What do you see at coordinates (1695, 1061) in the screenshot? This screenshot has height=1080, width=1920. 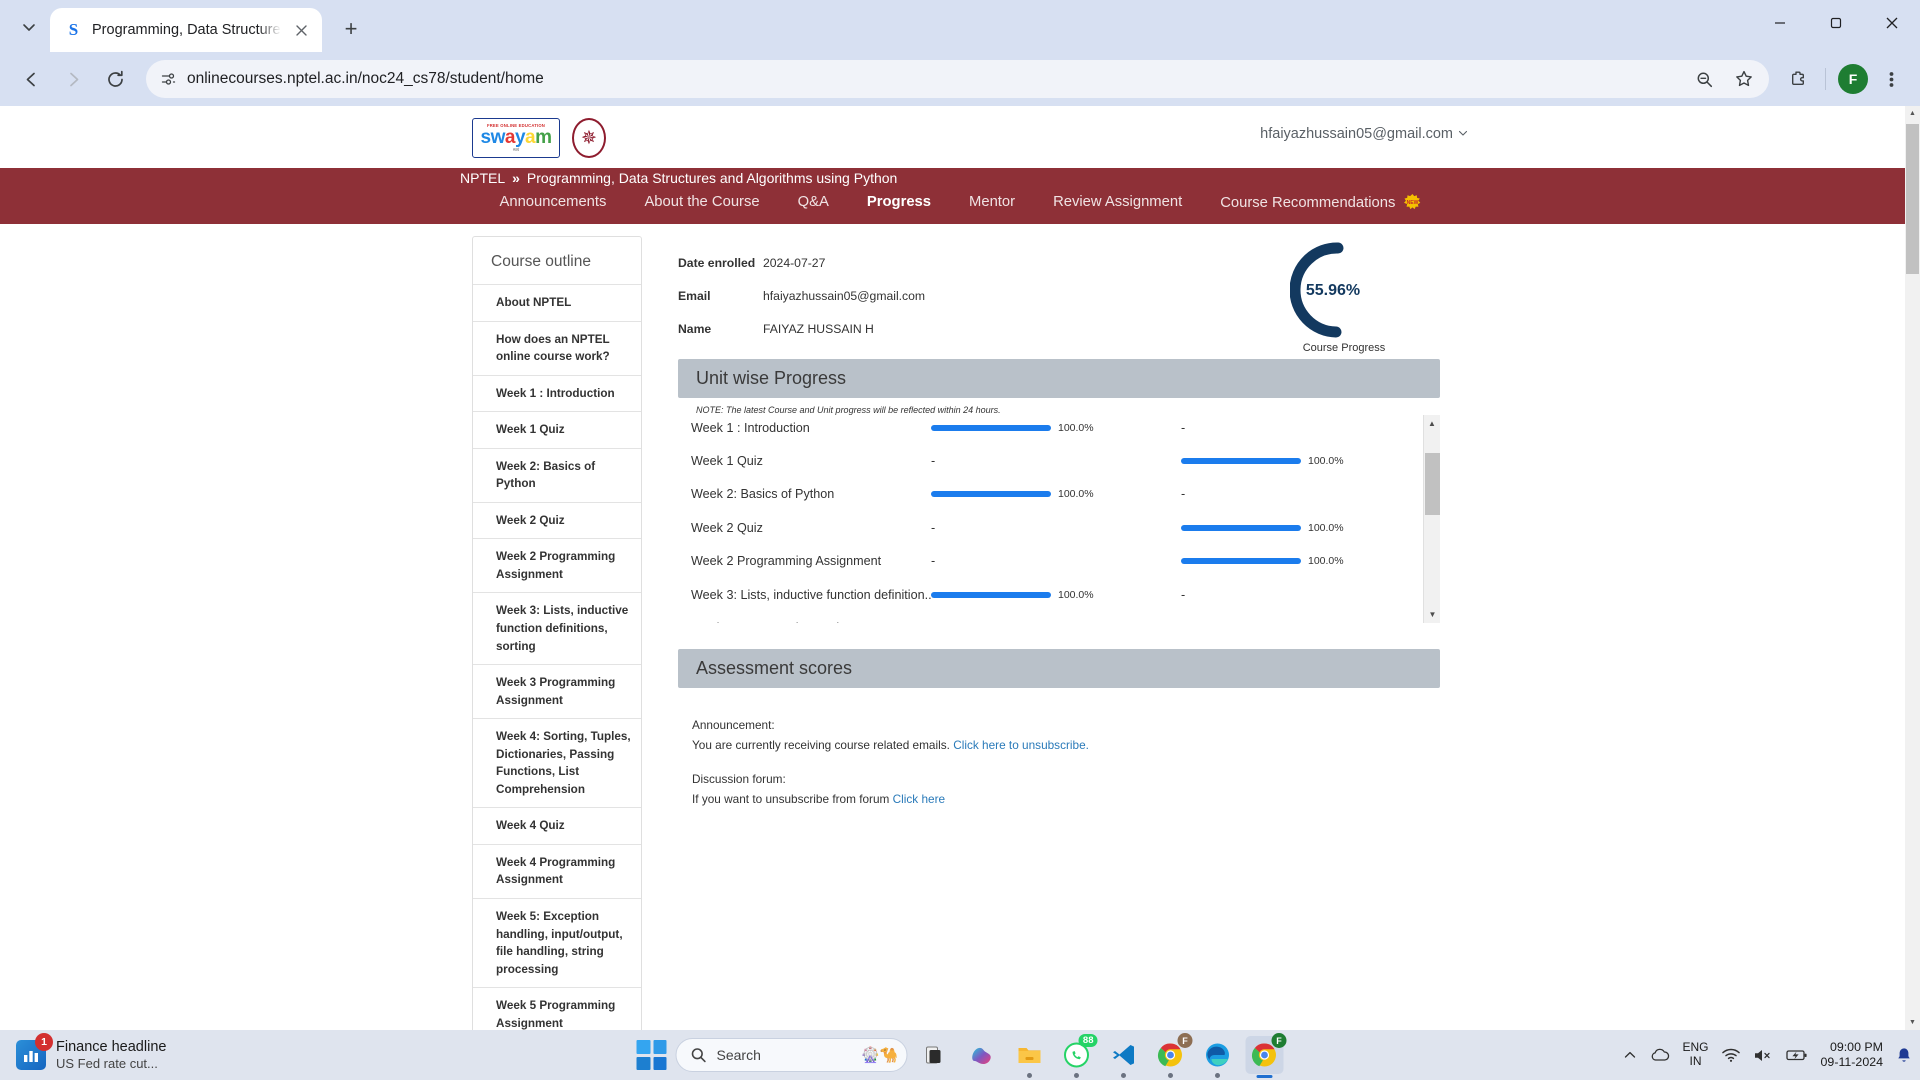 I see `language-line2: IN` at bounding box center [1695, 1061].